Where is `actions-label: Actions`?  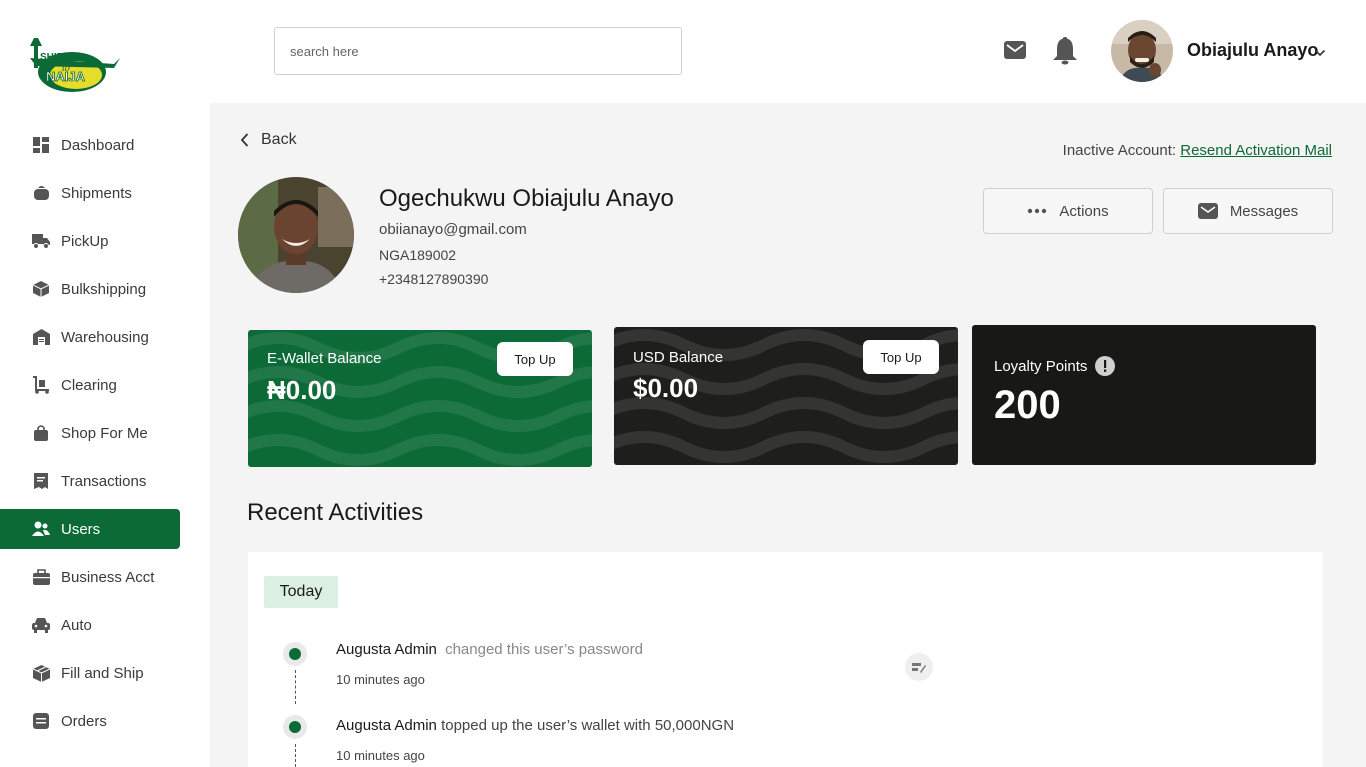
actions-label: Actions is located at coordinates (1084, 211).